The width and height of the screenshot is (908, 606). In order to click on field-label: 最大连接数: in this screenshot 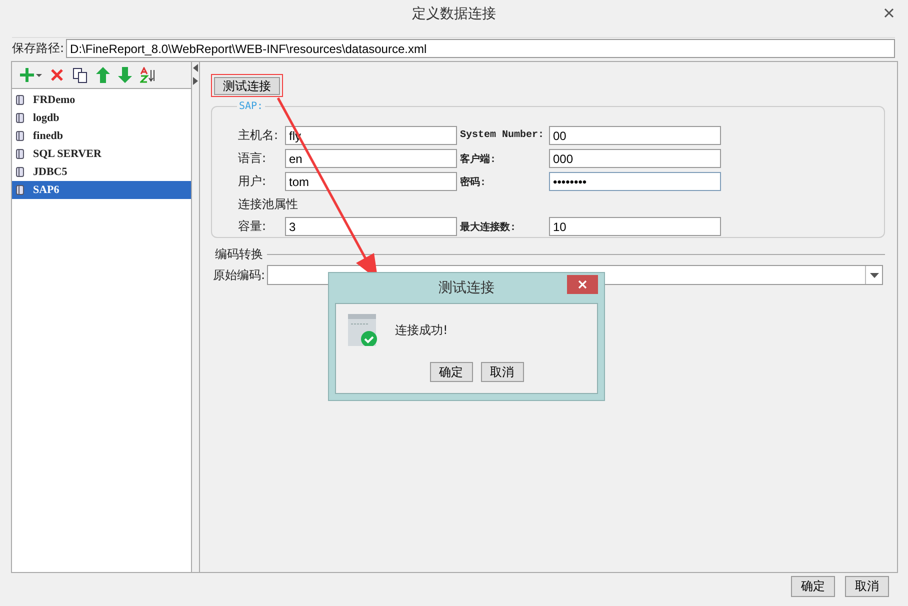, I will do `click(488, 227)`.